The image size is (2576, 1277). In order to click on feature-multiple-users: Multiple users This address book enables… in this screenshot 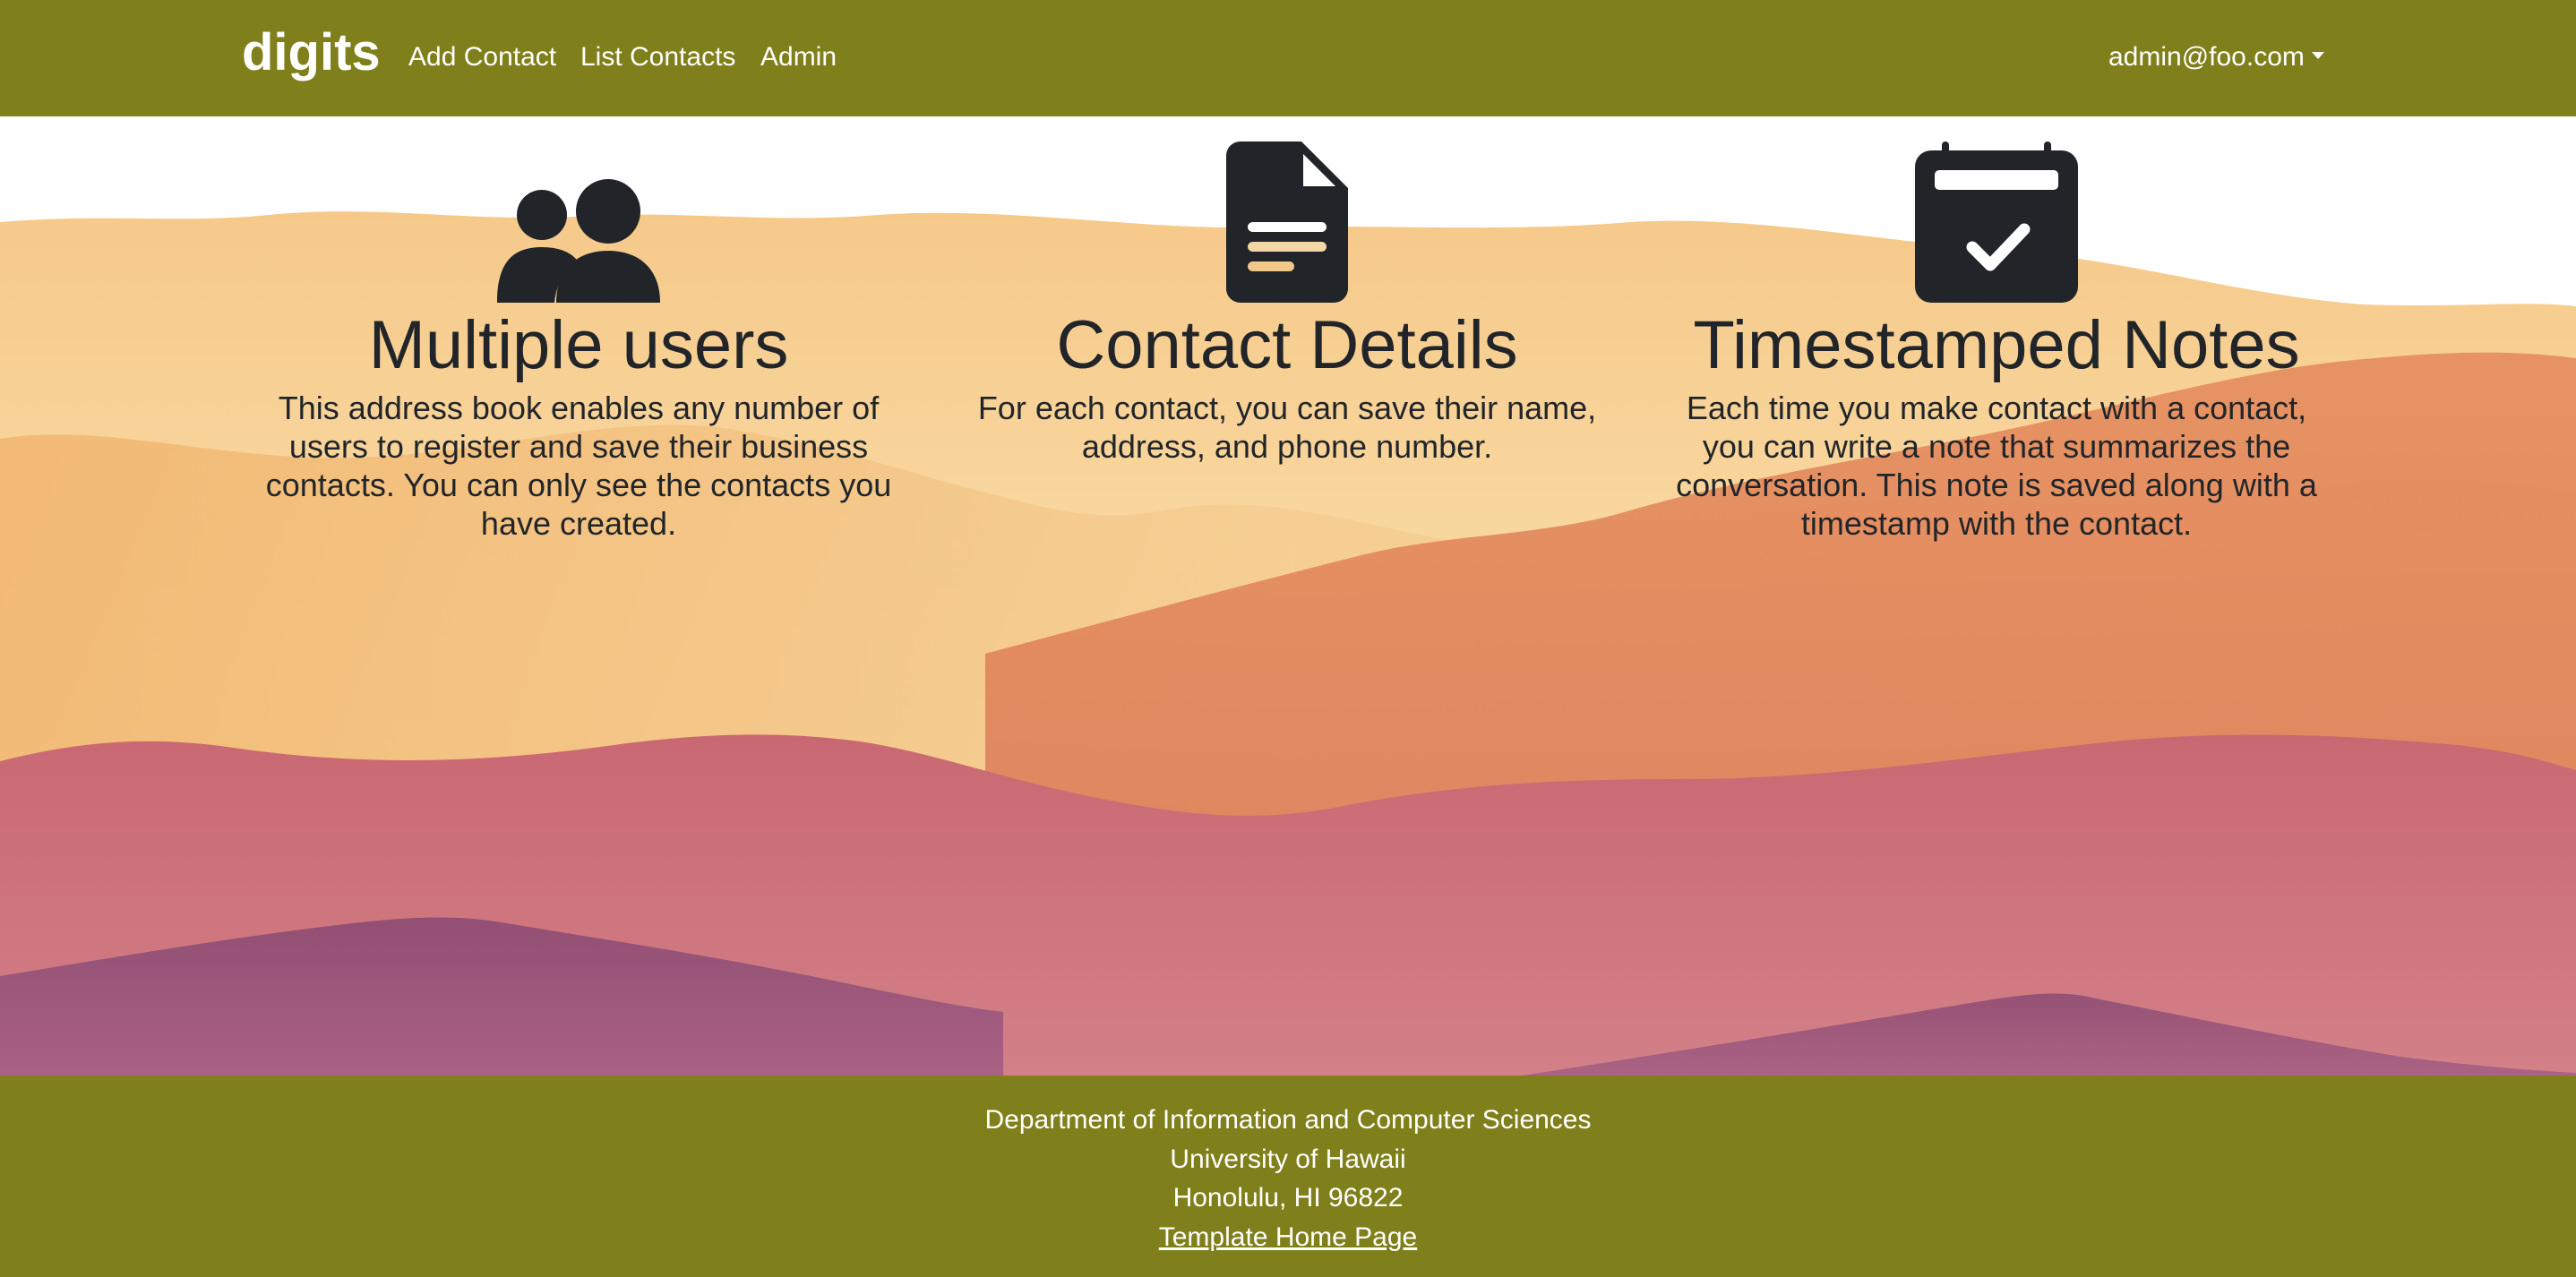, I will do `click(578, 342)`.